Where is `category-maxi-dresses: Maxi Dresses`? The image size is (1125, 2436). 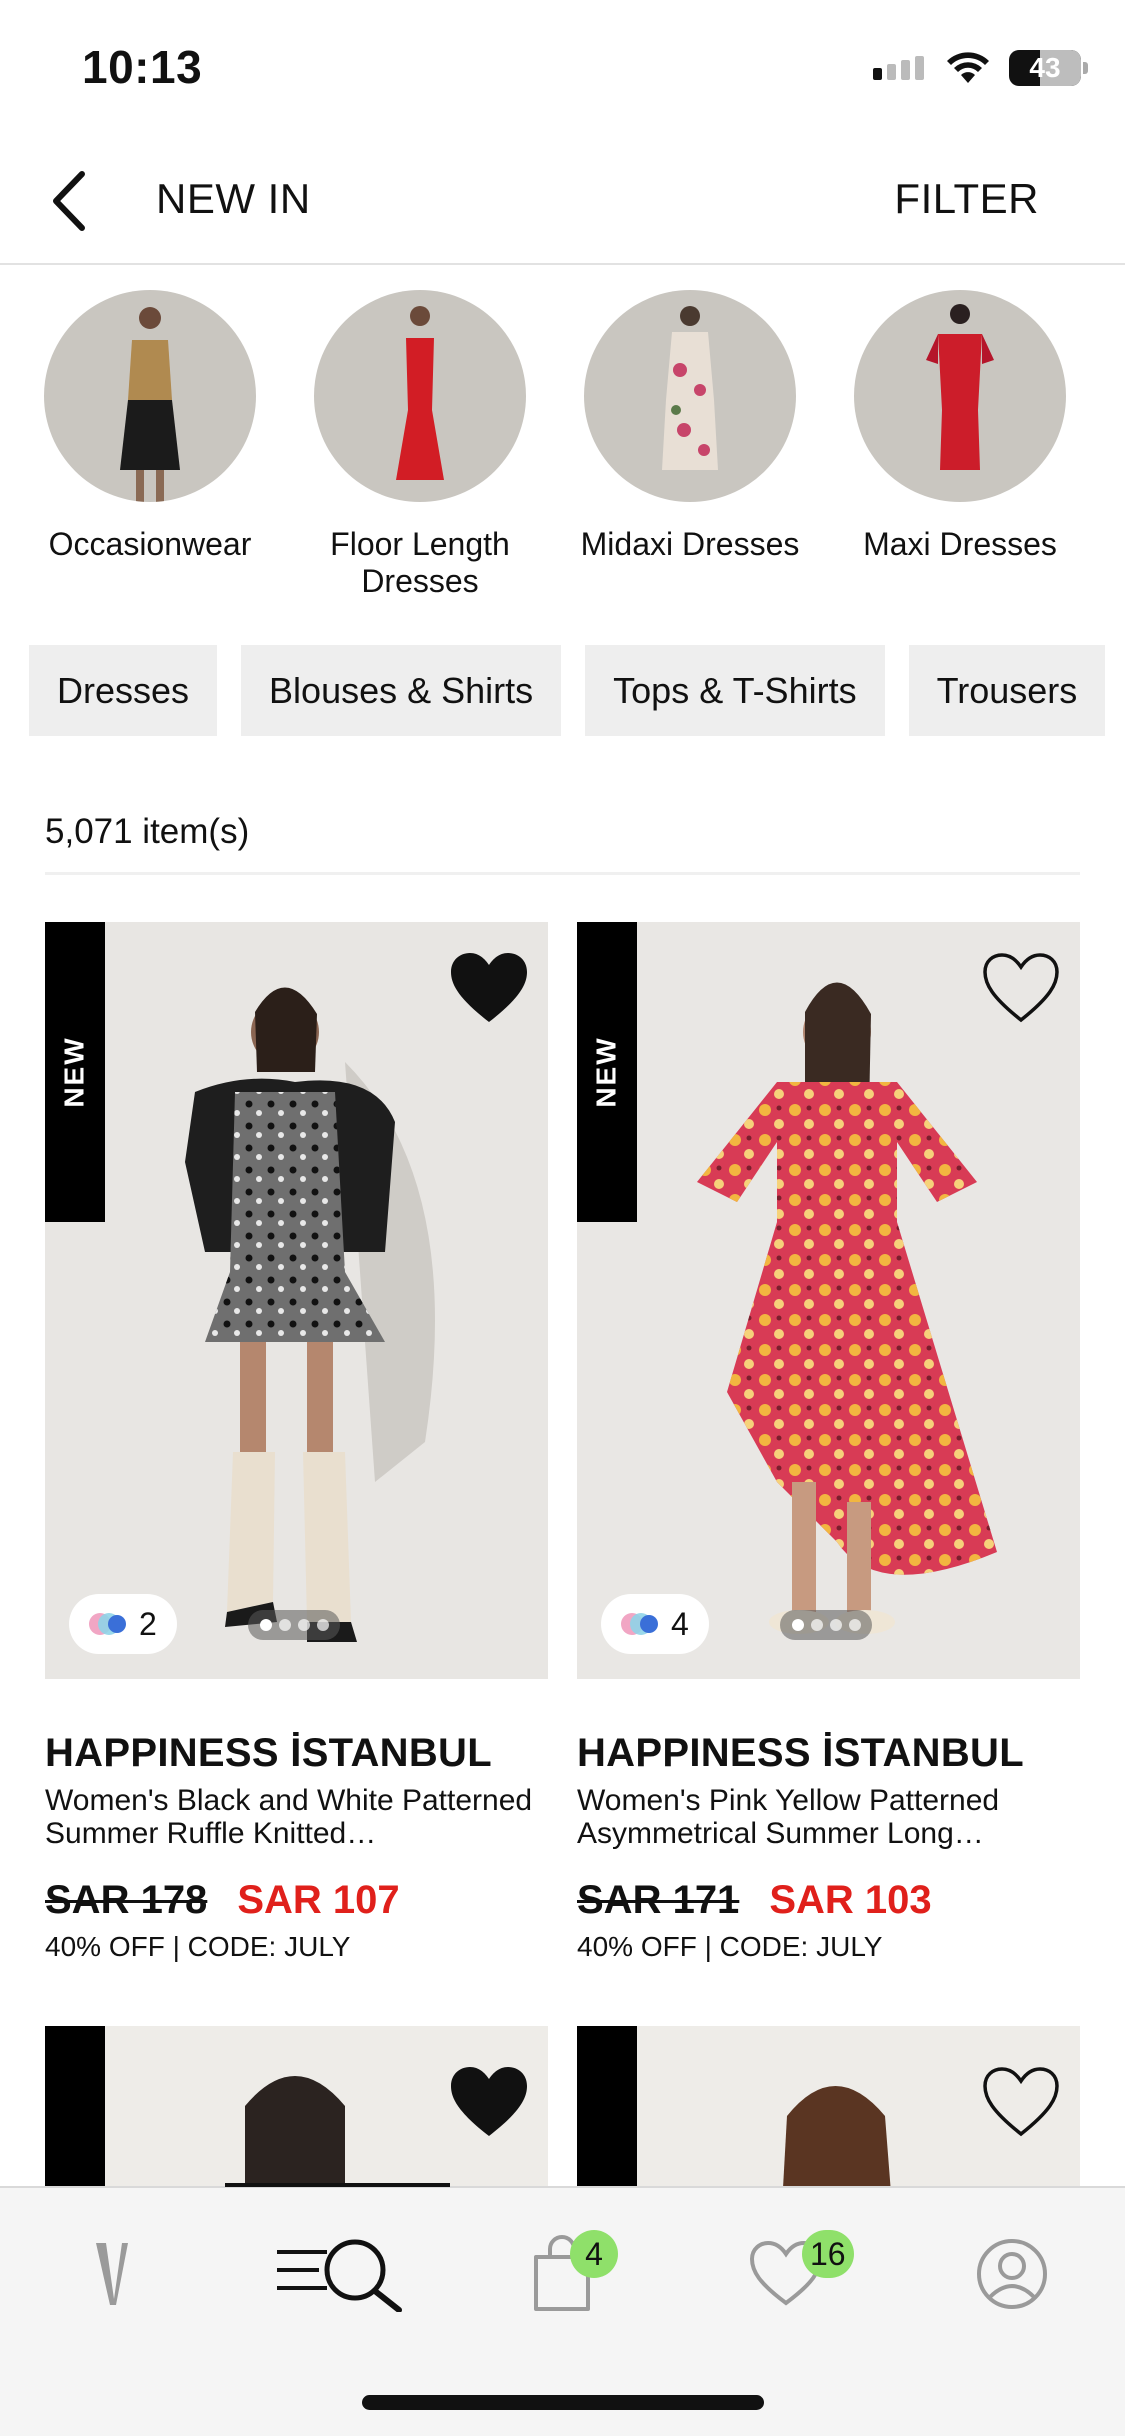
category-maxi-dresses: Maxi Dresses is located at coordinates (960, 426).